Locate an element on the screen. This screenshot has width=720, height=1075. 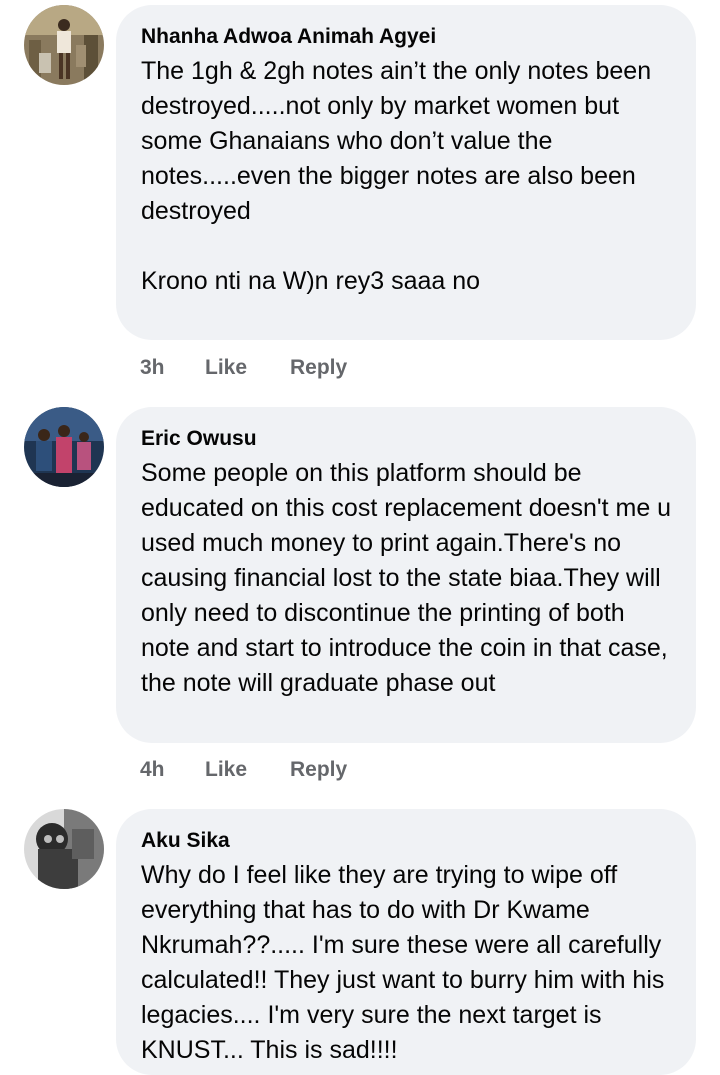
comment-author: Aku Sika is located at coordinates (406, 840).